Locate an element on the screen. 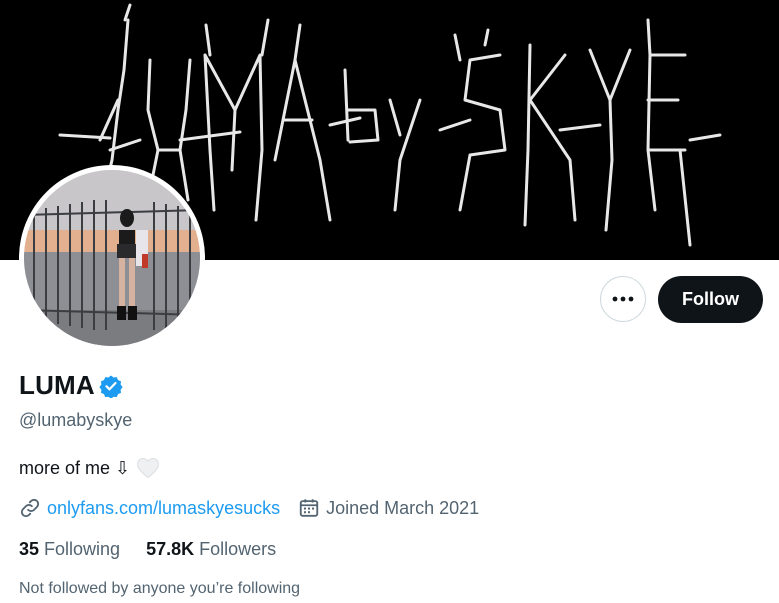 This screenshot has height=603, width=779. followers-stat-link: 57.8K Followers is located at coordinates (211, 549).